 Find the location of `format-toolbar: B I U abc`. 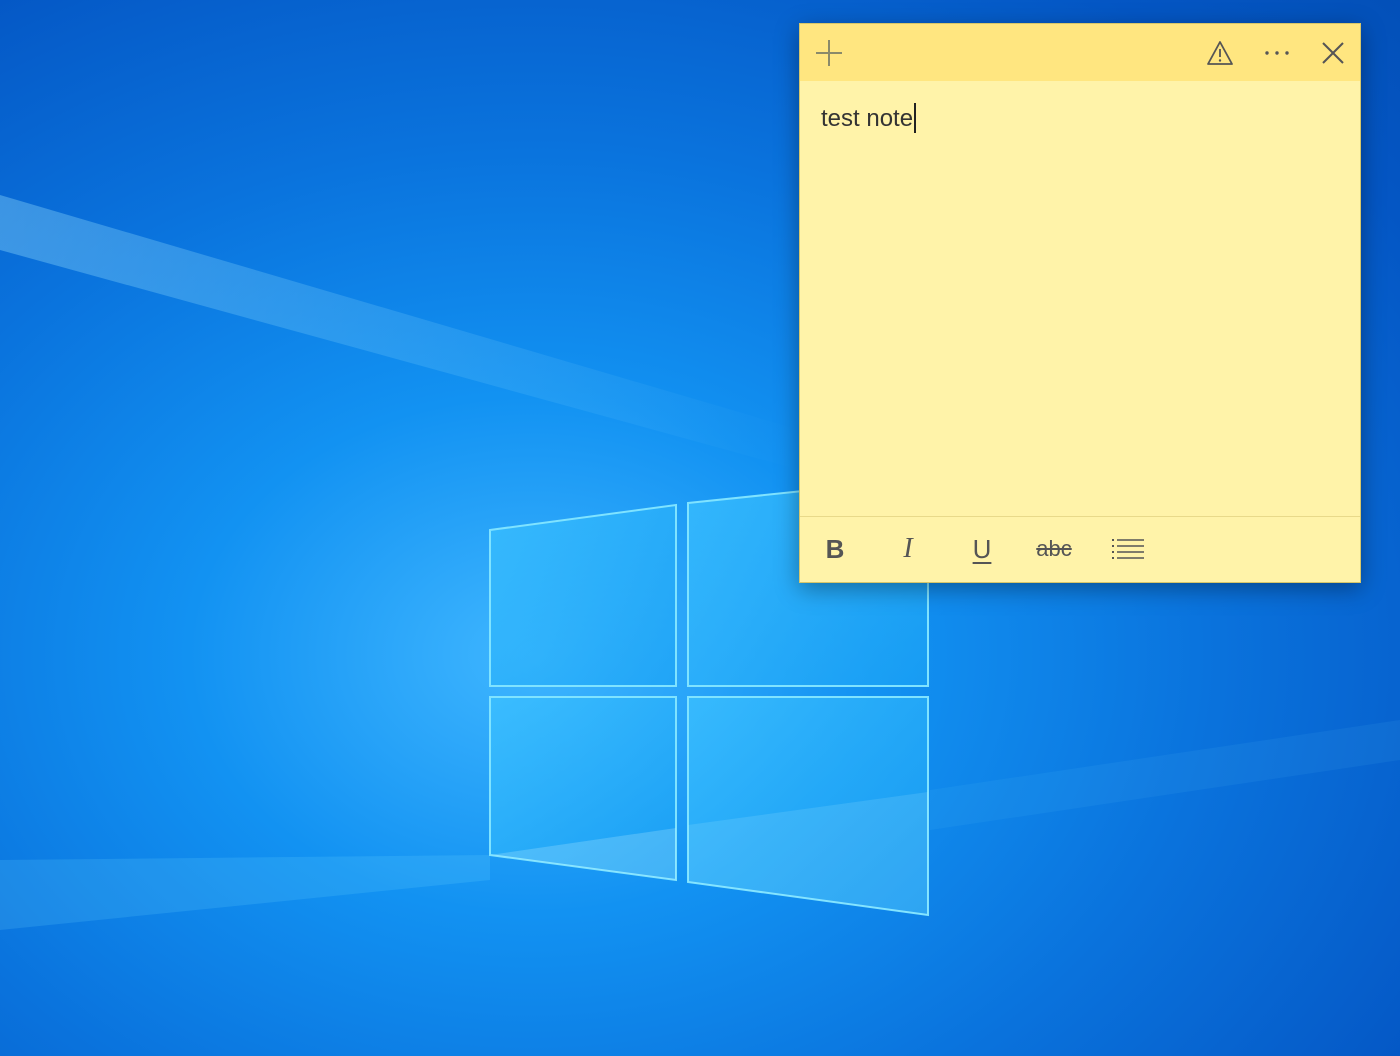

format-toolbar: B I U abc is located at coordinates (1080, 549).